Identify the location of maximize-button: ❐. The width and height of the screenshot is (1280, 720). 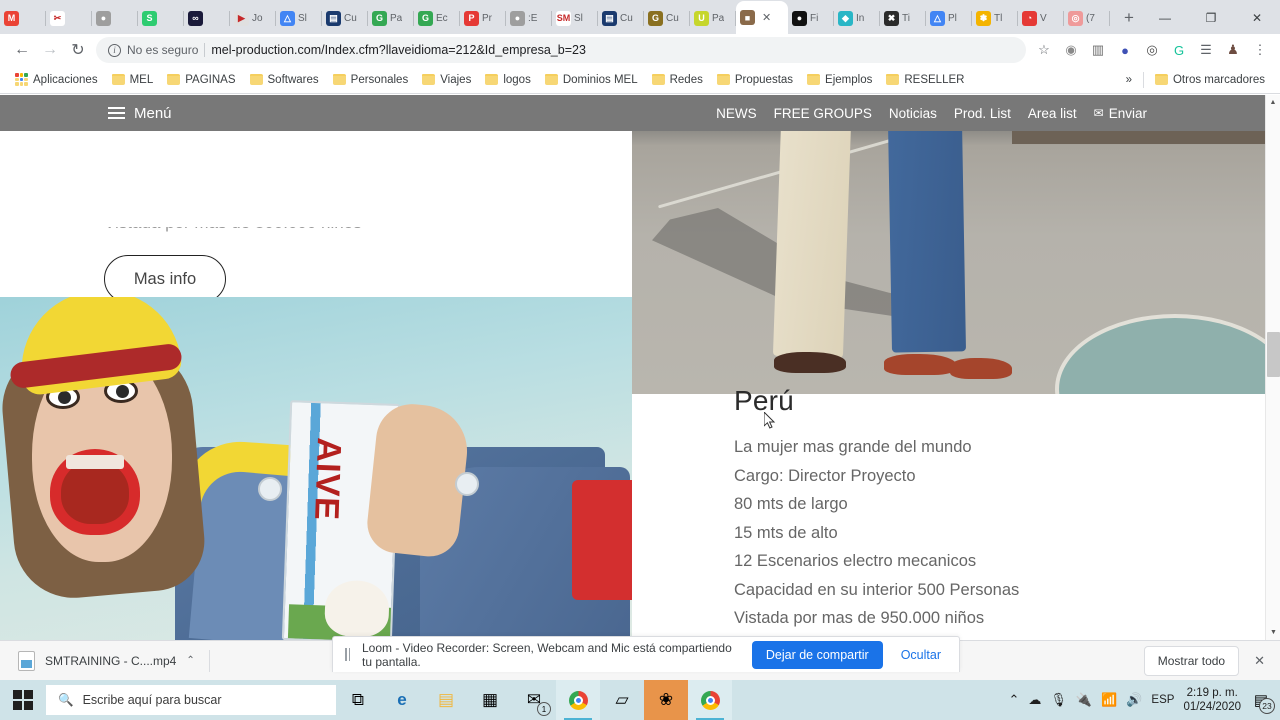
(1211, 18).